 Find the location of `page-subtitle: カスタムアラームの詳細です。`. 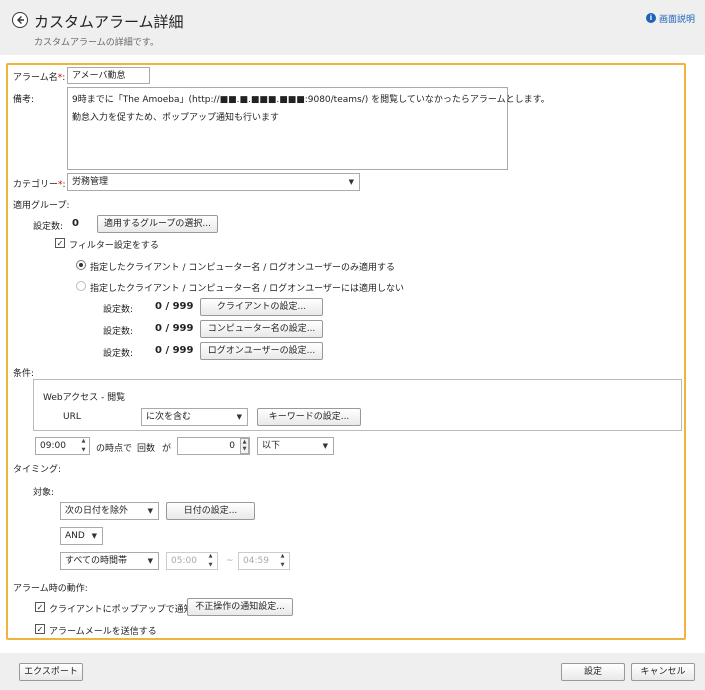

page-subtitle: カスタムアラームの詳細です。 is located at coordinates (96, 43).